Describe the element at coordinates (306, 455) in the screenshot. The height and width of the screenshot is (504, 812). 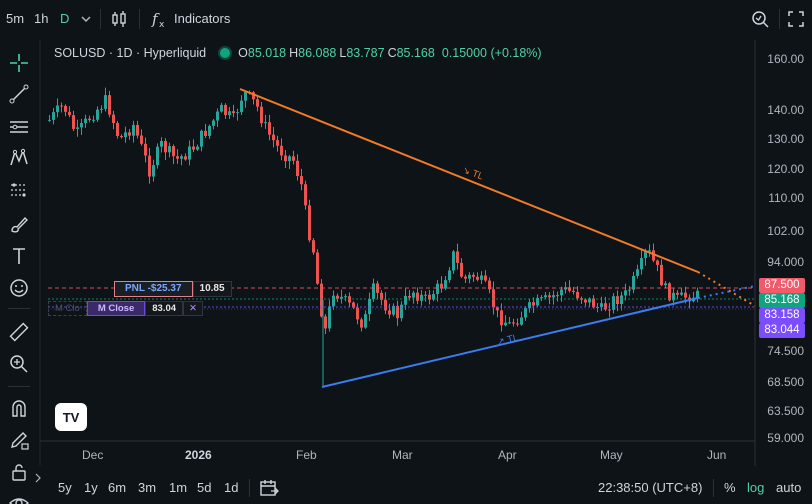
I see `time-axis-label: Feb` at that location.